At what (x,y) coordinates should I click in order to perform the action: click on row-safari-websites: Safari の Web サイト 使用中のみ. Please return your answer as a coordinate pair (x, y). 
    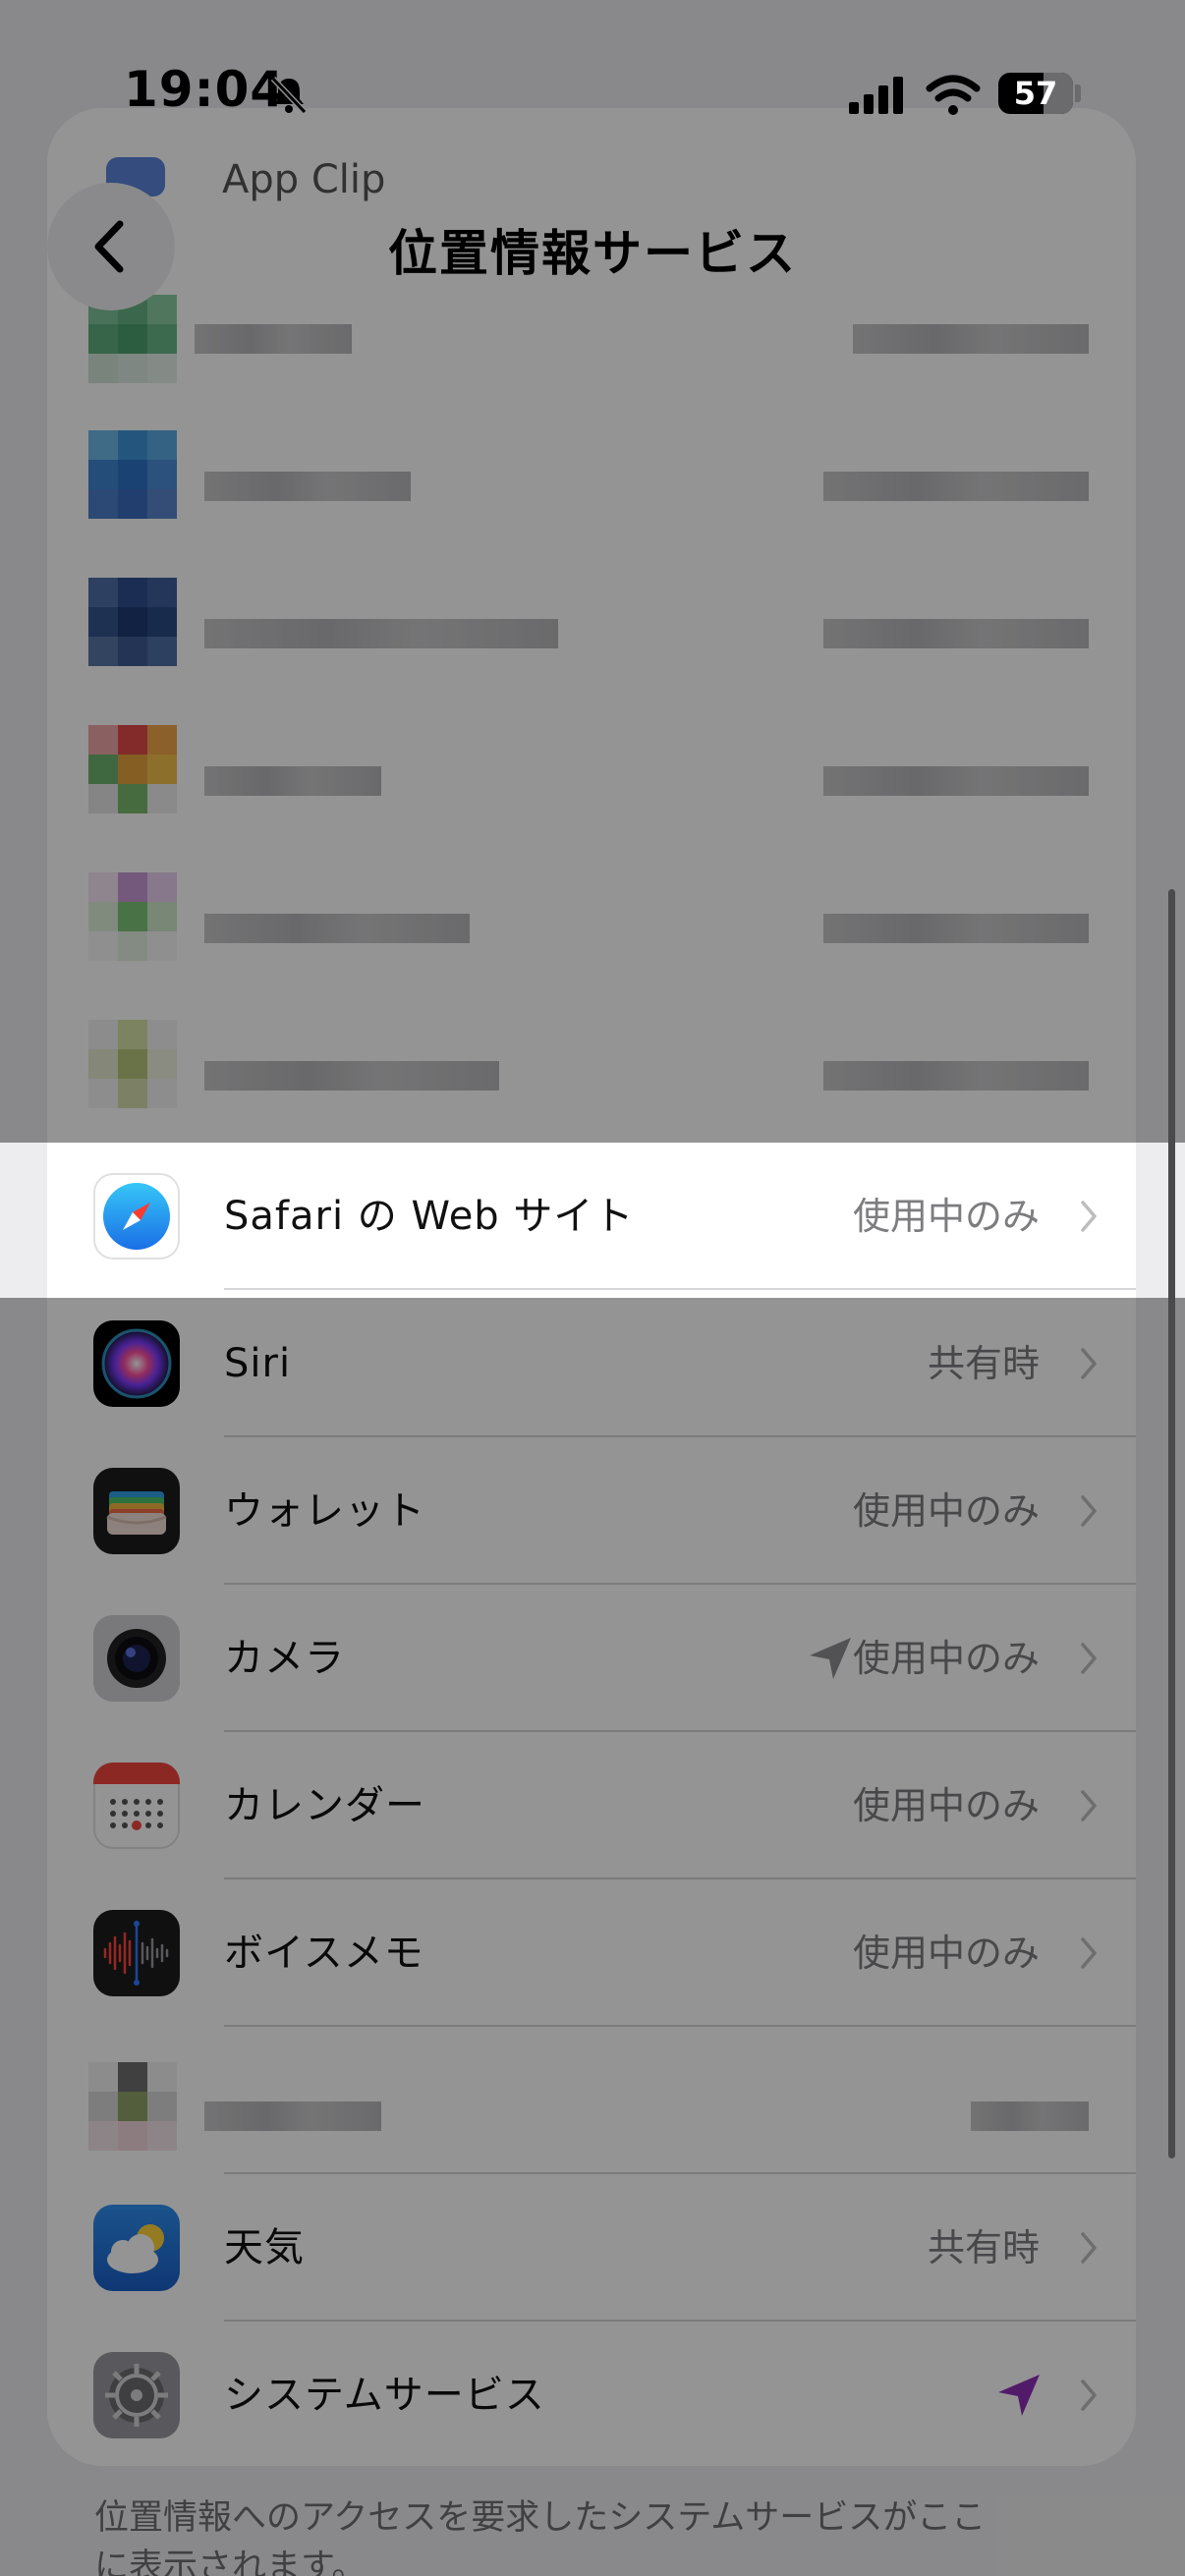
    Looking at the image, I should click on (592, 1216).